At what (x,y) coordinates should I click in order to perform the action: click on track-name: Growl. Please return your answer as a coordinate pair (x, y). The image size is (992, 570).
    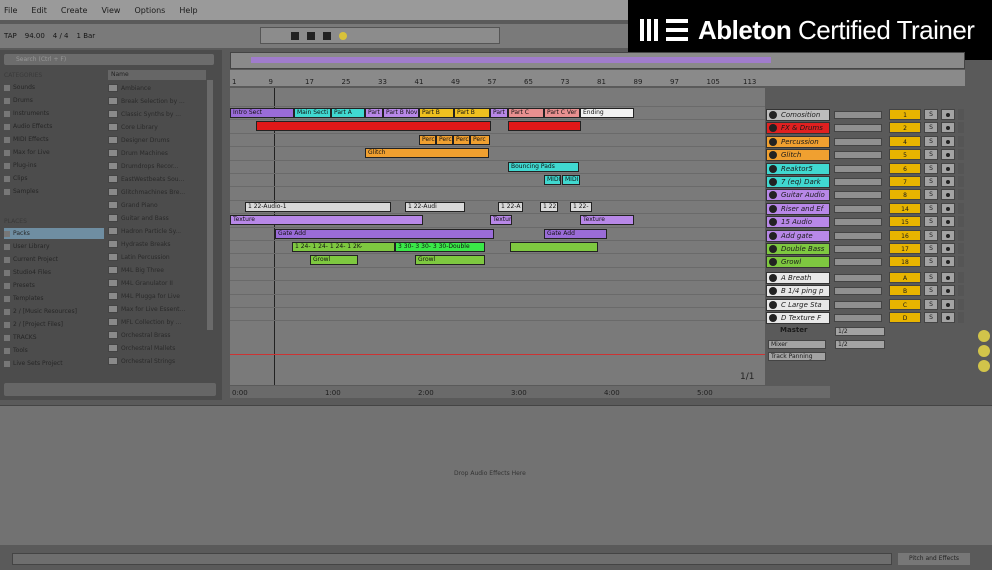
    Looking at the image, I should click on (798, 262).